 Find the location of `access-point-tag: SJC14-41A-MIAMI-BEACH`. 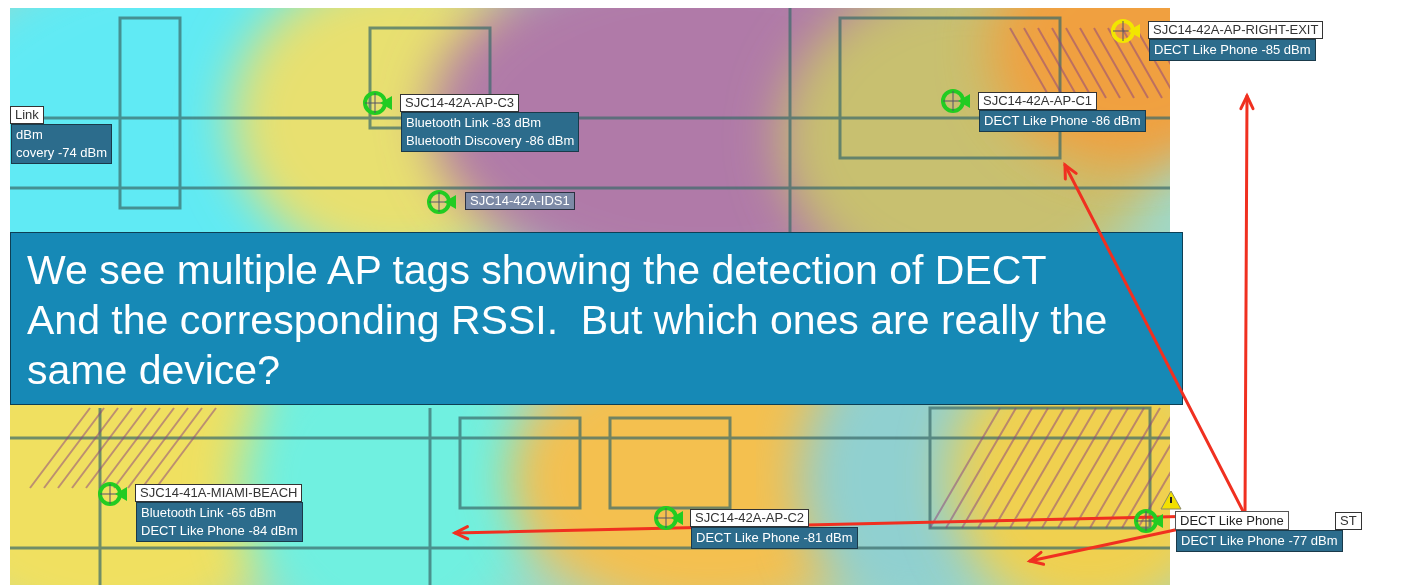

access-point-tag: SJC14-41A-MIAMI-BEACH is located at coordinates (219, 493).